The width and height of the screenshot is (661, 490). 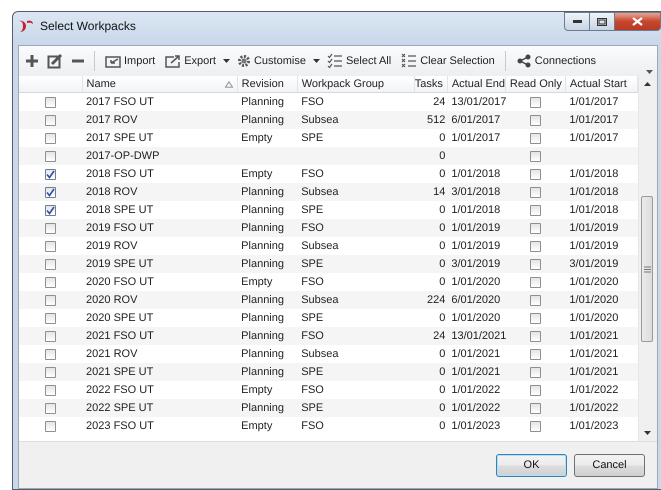 I want to click on table-cell: 2017 FSO UT, so click(x=120, y=102).